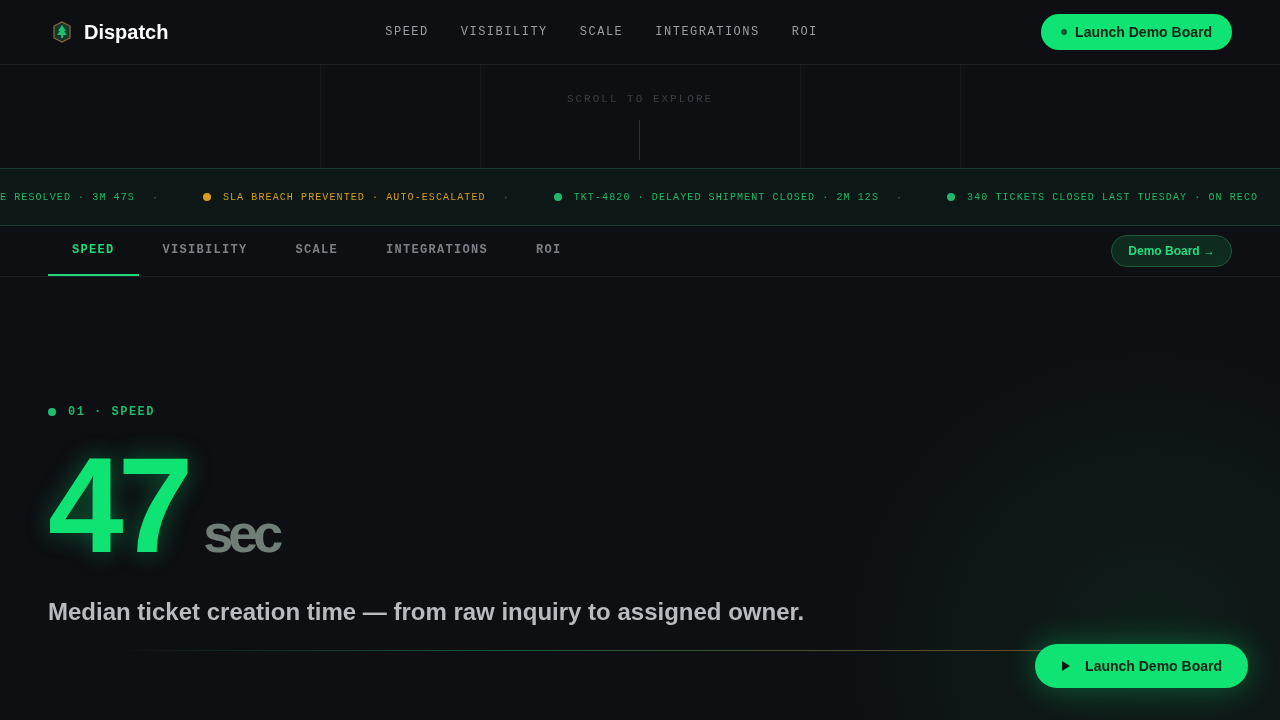  What do you see at coordinates (62, 32) in the screenshot?
I see `tree-logo-icon` at bounding box center [62, 32].